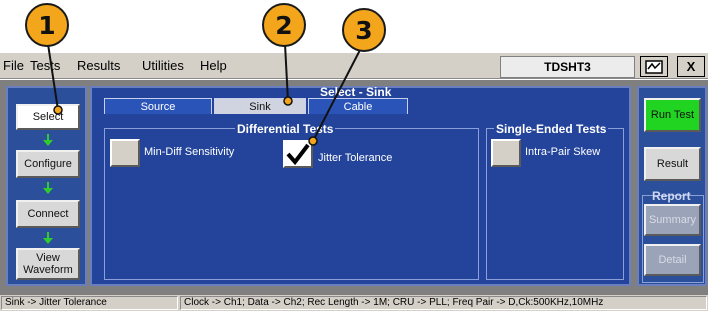 Image resolution: width=708 pixels, height=311 pixels. I want to click on detail-button: Detail, so click(672, 260).